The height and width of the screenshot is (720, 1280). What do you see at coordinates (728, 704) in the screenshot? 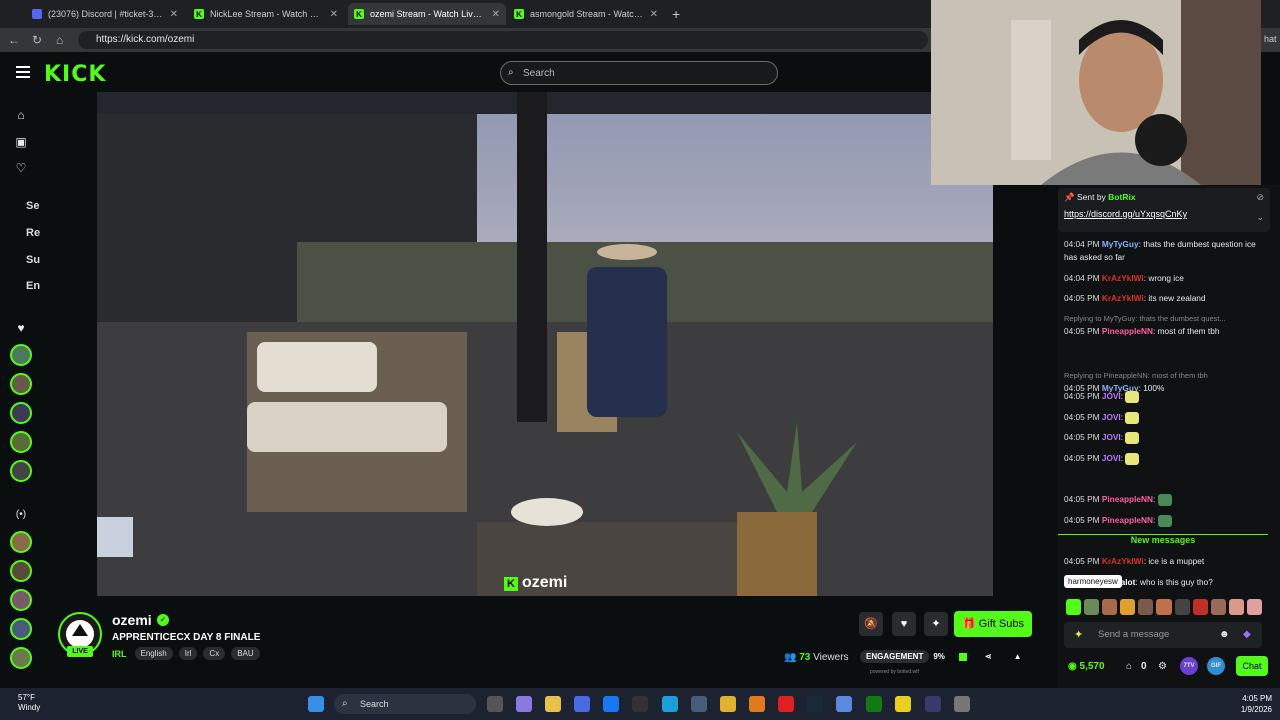
I see `chrome-icon` at bounding box center [728, 704].